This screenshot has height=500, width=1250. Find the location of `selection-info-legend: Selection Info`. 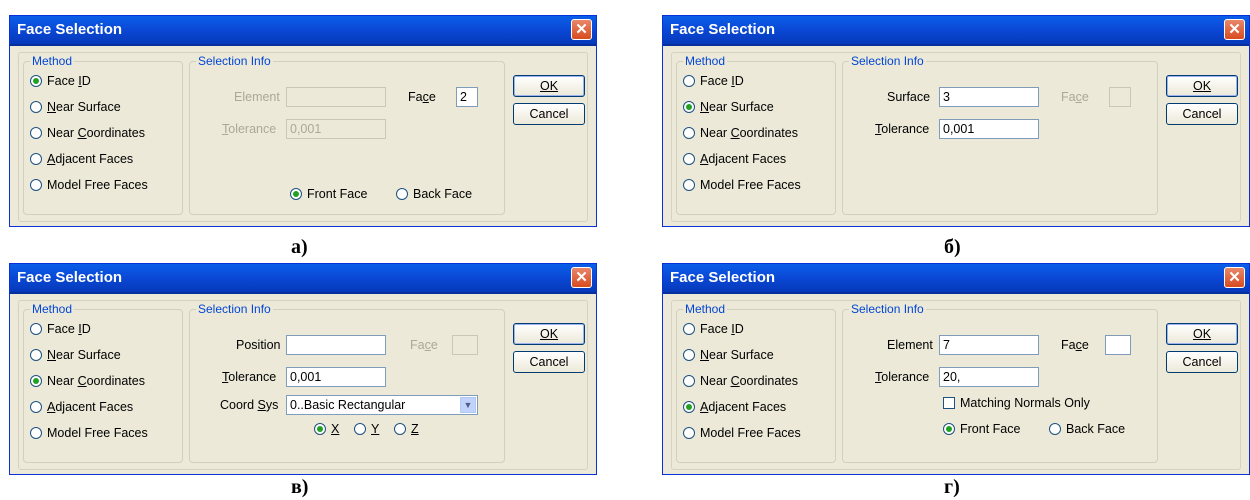

selection-info-legend: Selection Info is located at coordinates (234, 309).